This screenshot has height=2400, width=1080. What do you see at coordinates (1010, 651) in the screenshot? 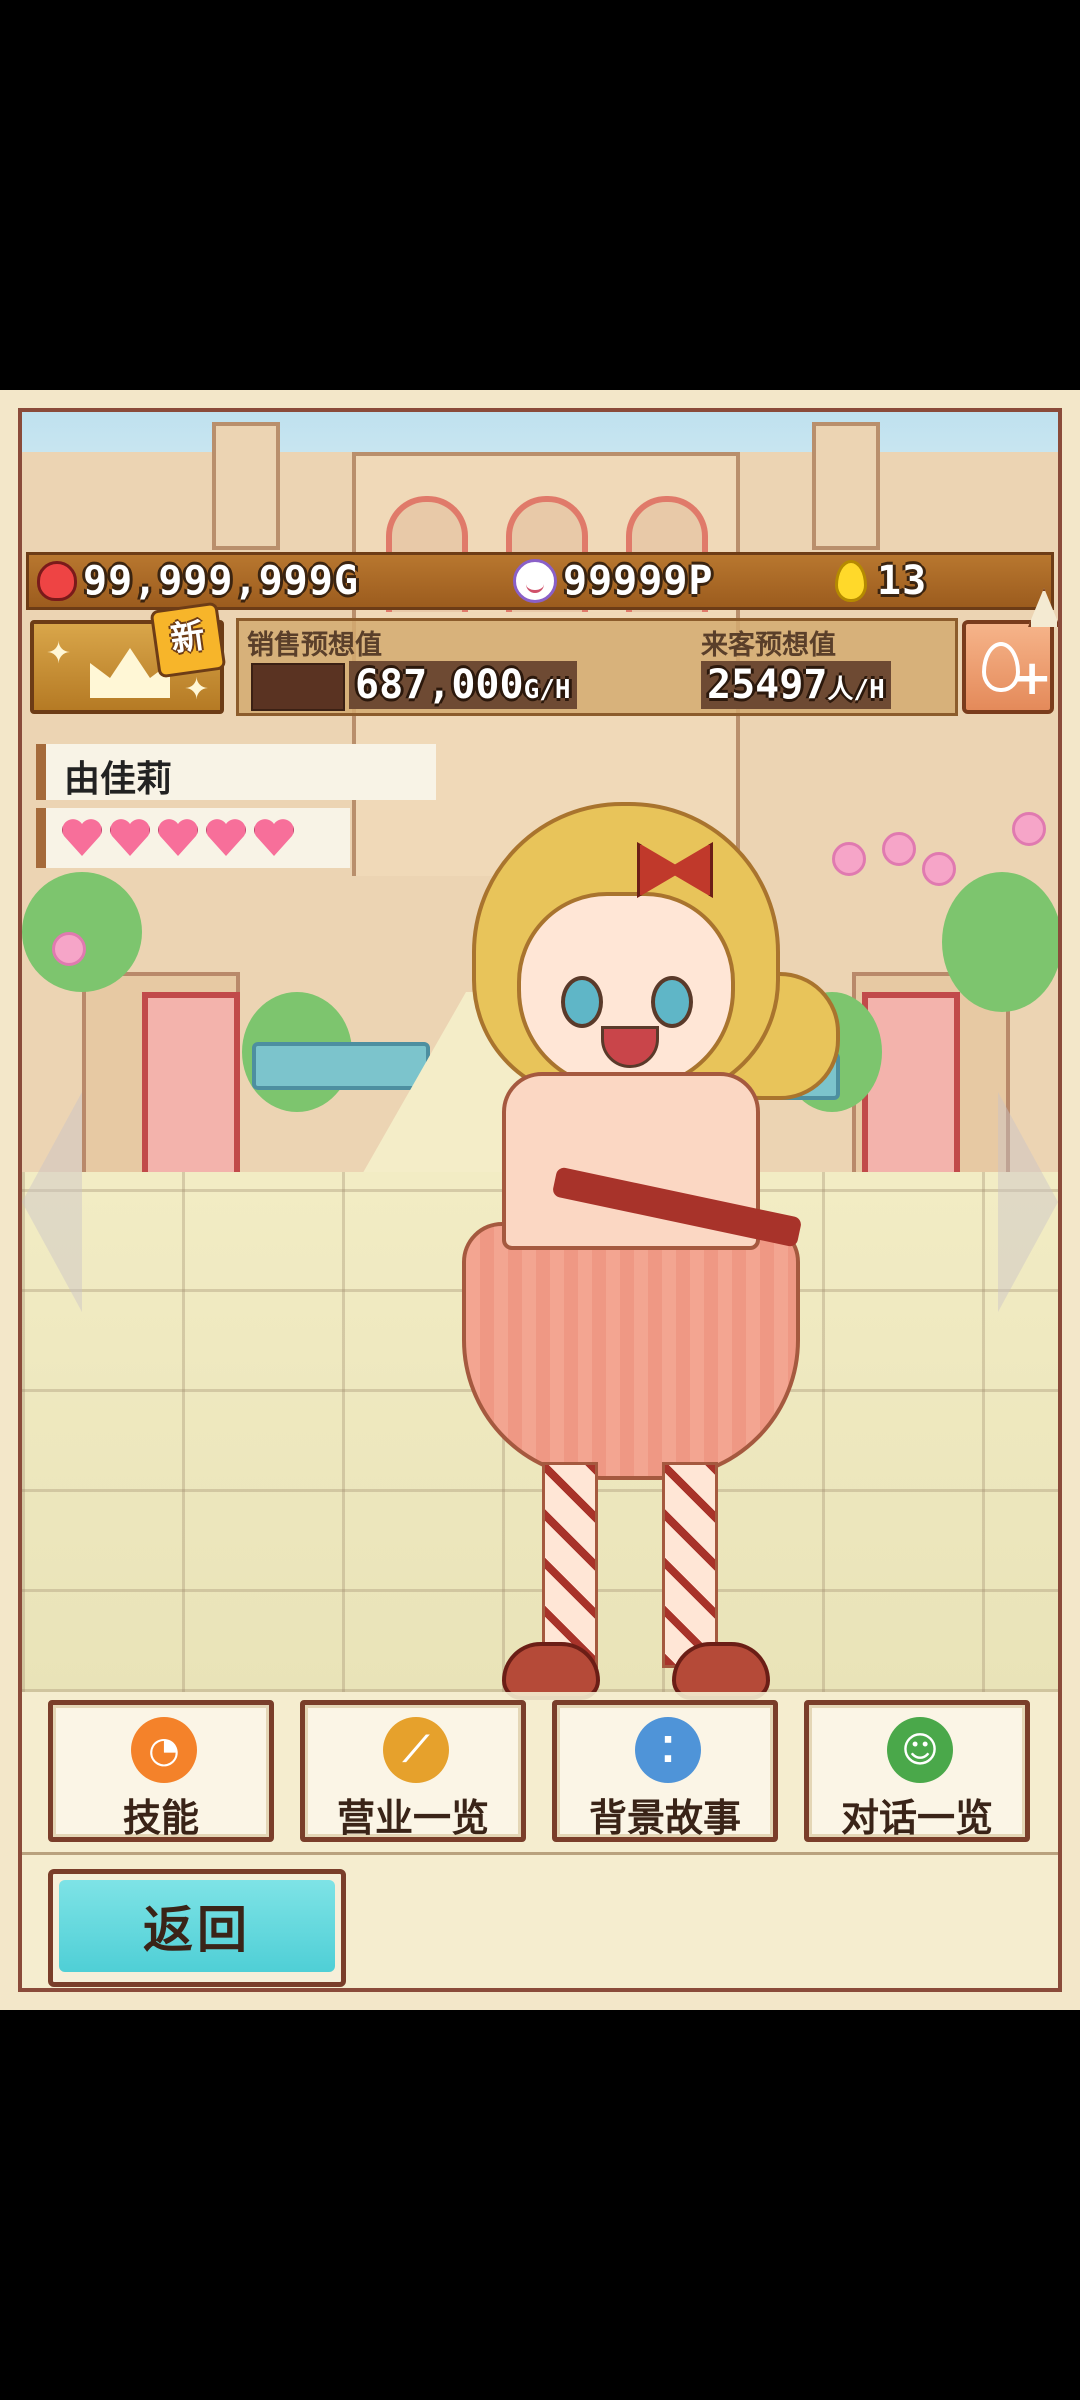
I see `egg-plus-button: +` at bounding box center [1010, 651].